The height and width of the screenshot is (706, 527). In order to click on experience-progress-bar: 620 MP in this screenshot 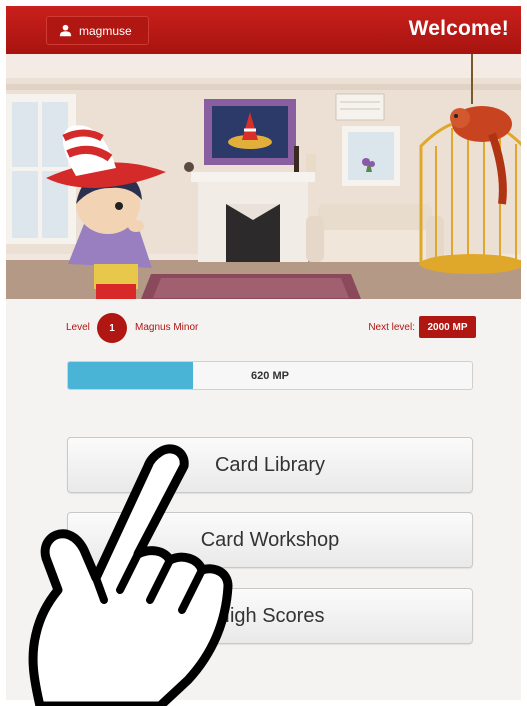, I will do `click(270, 375)`.